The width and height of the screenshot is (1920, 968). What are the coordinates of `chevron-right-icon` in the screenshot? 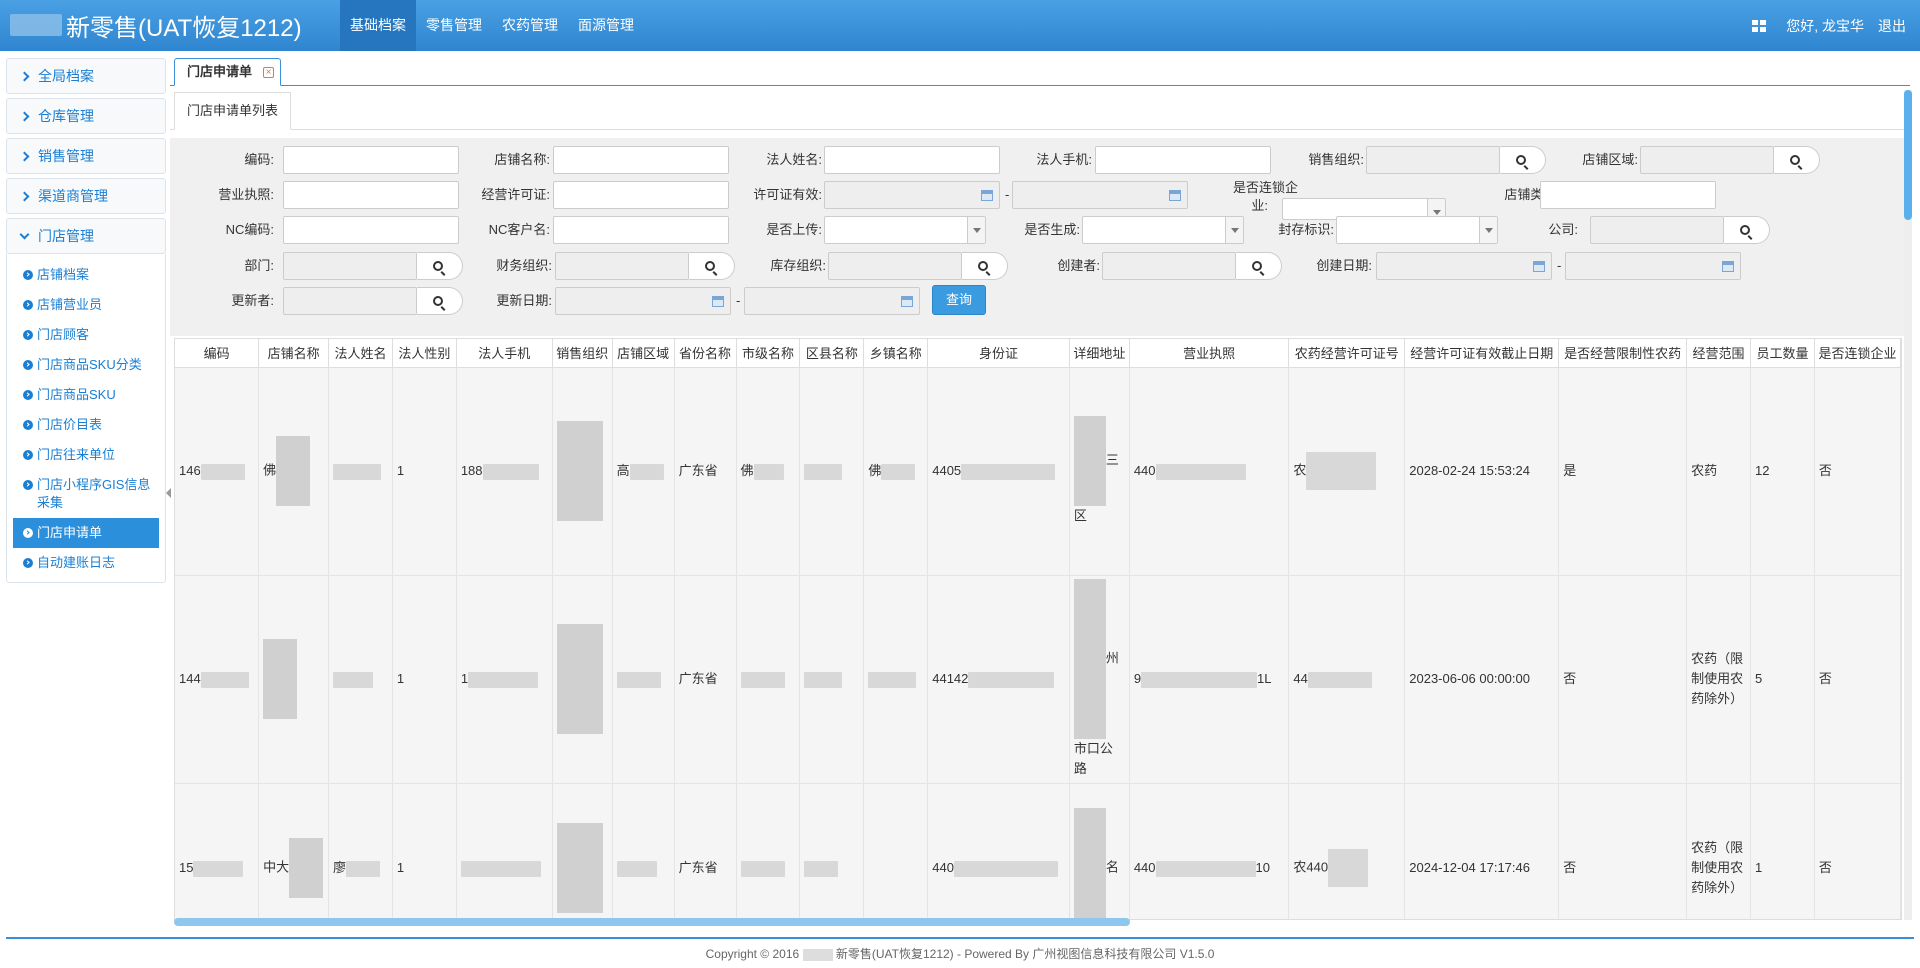 It's located at (24, 76).